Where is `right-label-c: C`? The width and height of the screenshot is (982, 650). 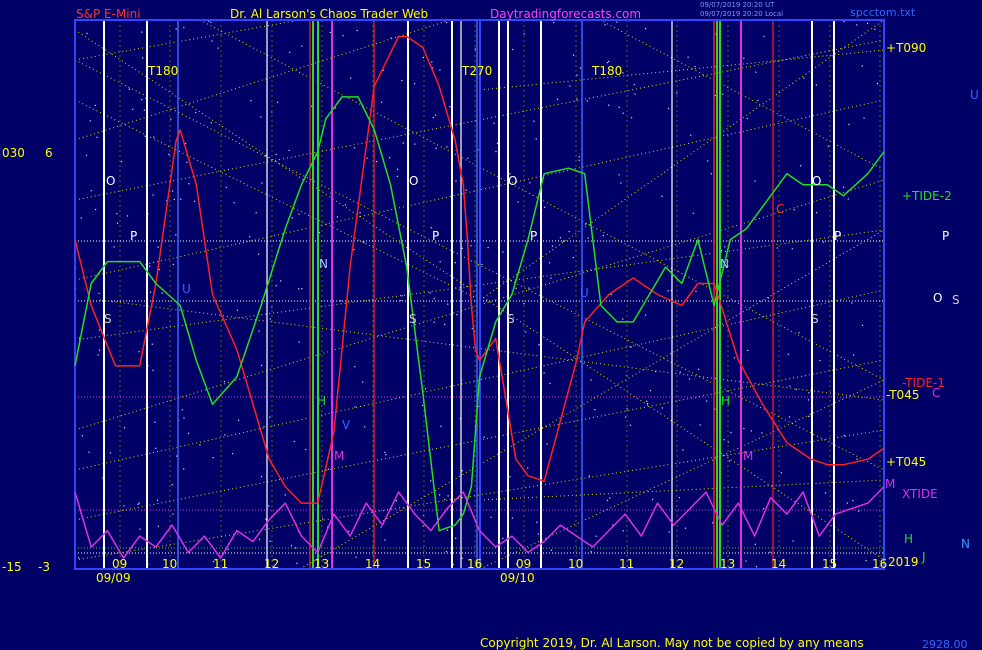 right-label-c: C is located at coordinates (936, 393).